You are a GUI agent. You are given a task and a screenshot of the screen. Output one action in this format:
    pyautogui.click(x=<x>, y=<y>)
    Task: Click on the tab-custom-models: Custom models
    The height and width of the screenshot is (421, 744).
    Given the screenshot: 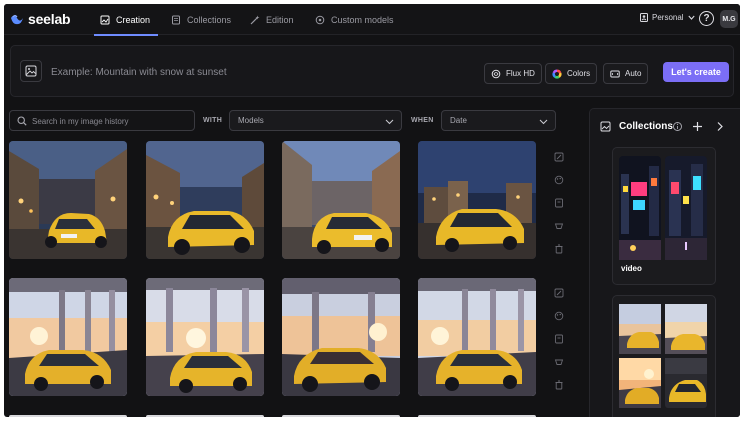 What is the action you would take?
    pyautogui.click(x=354, y=19)
    